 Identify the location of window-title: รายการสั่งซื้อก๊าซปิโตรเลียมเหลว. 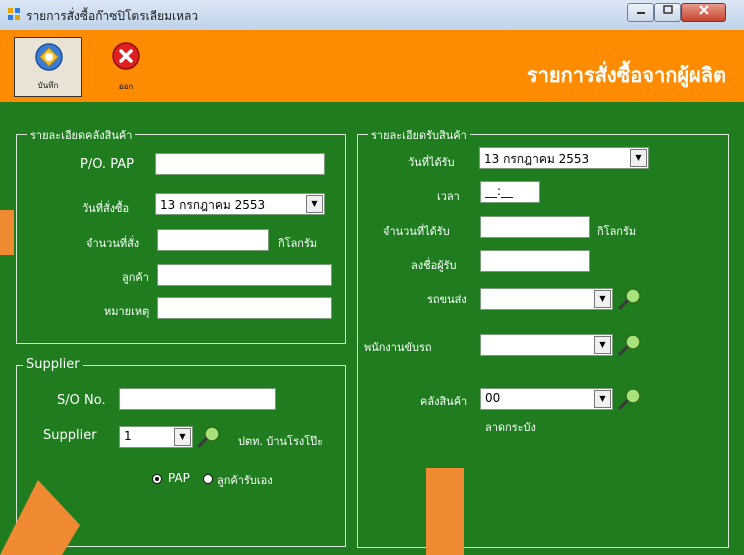
(112, 16).